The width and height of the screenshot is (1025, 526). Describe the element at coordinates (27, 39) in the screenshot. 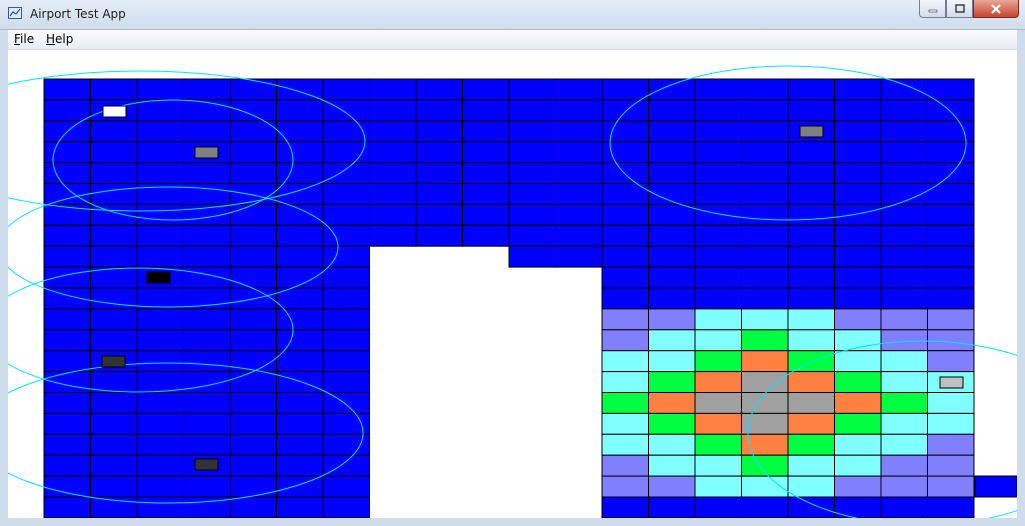

I see `menu-file-label: ile` at that location.